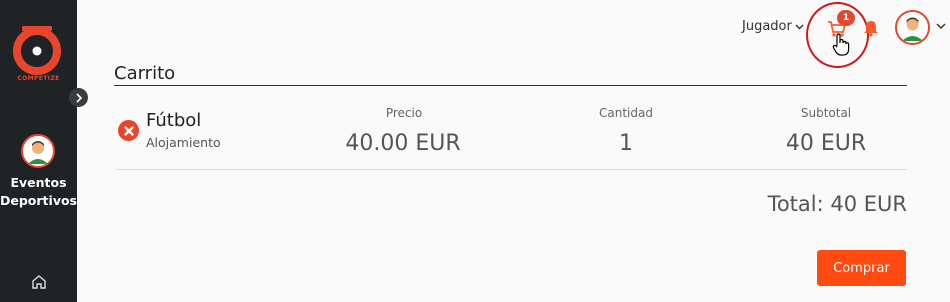  I want to click on chevron-right-icon, so click(78, 97).